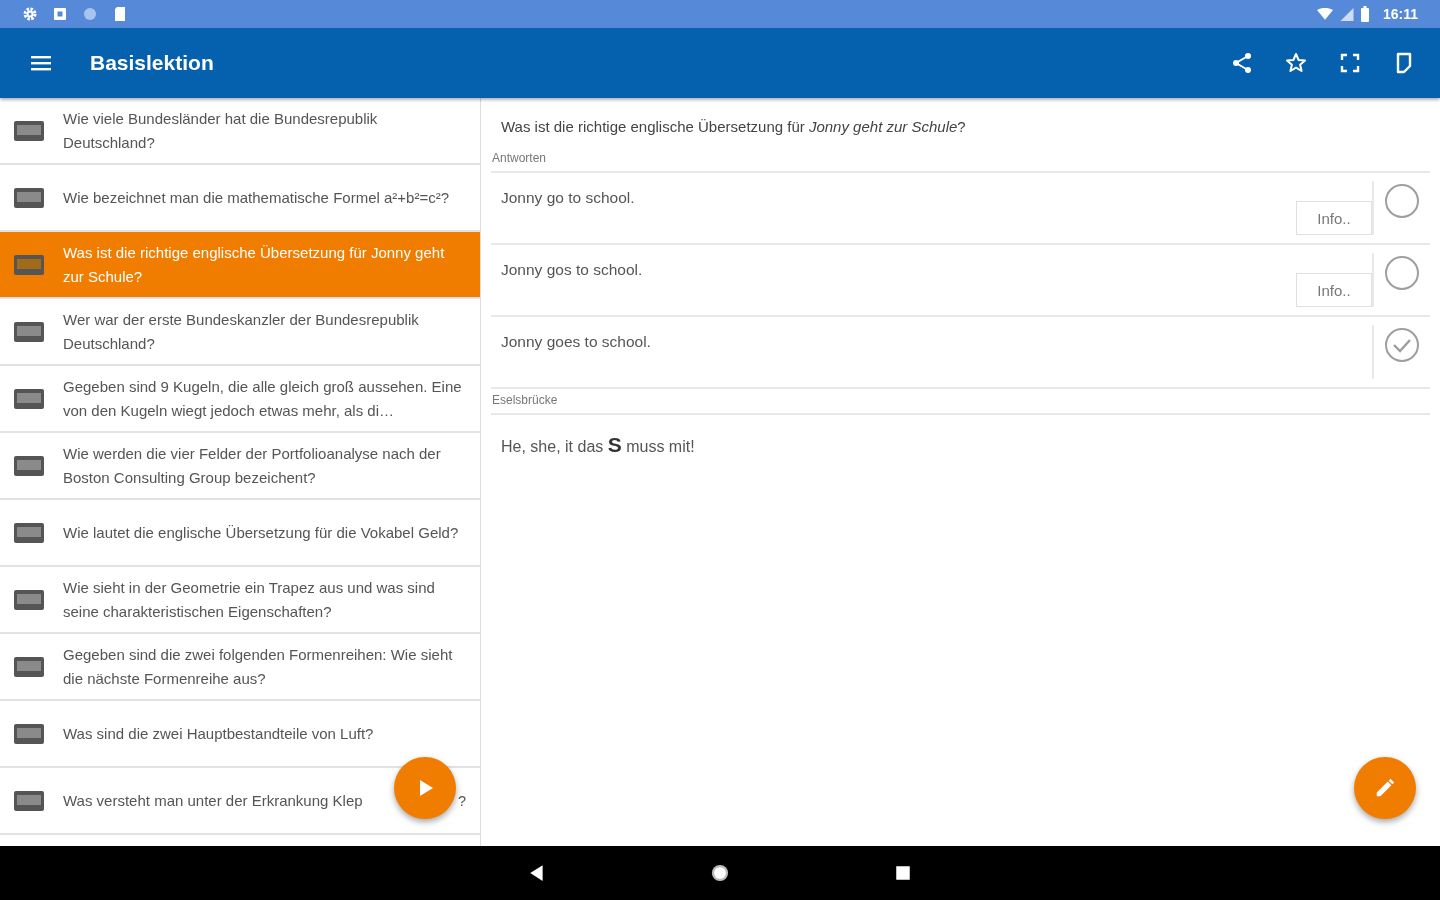 The width and height of the screenshot is (1440, 900). What do you see at coordinates (256, 197) in the screenshot?
I see `question-text: Wie bezeichnet man die mathematische Formel a²+b²=c²?` at bounding box center [256, 197].